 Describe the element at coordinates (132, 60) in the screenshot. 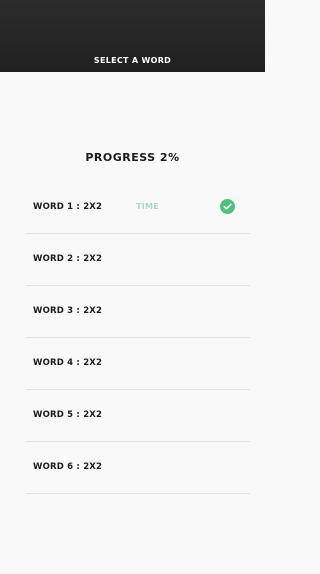

I see `screen-title: SELECT A WORD` at that location.